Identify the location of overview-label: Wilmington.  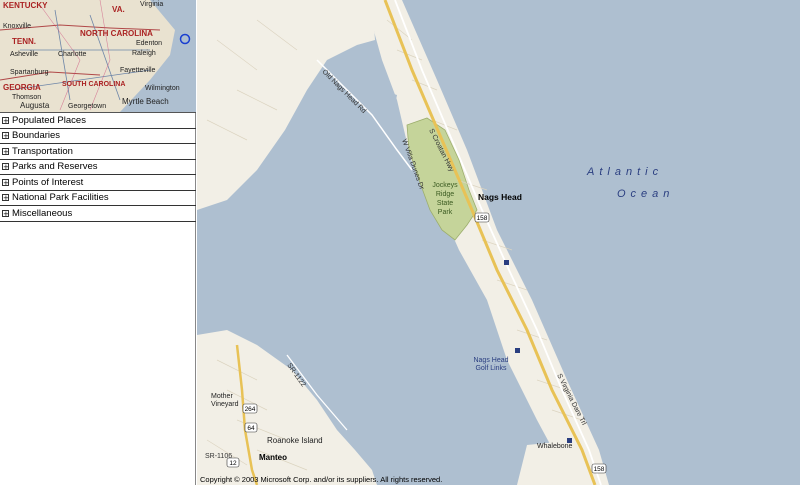
(162, 88).